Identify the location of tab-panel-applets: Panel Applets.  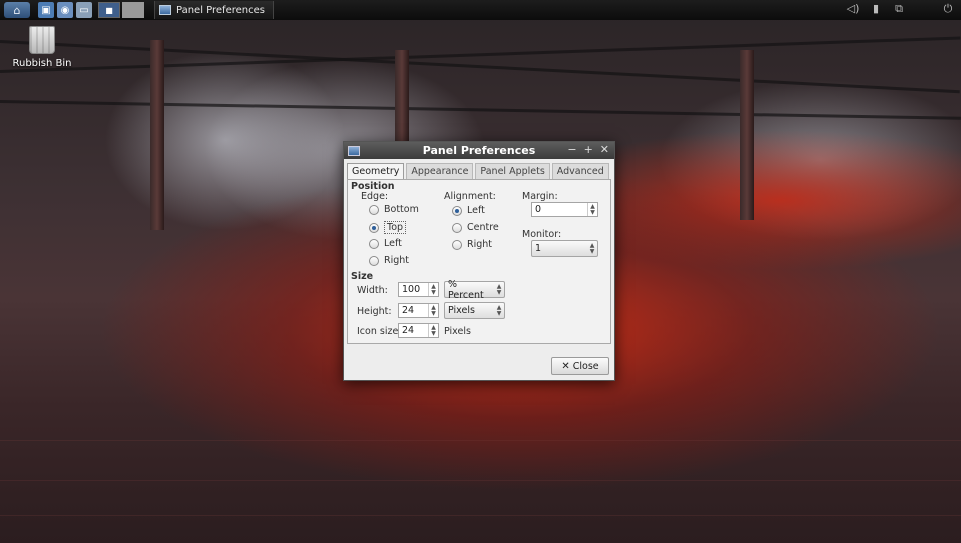
(512, 171).